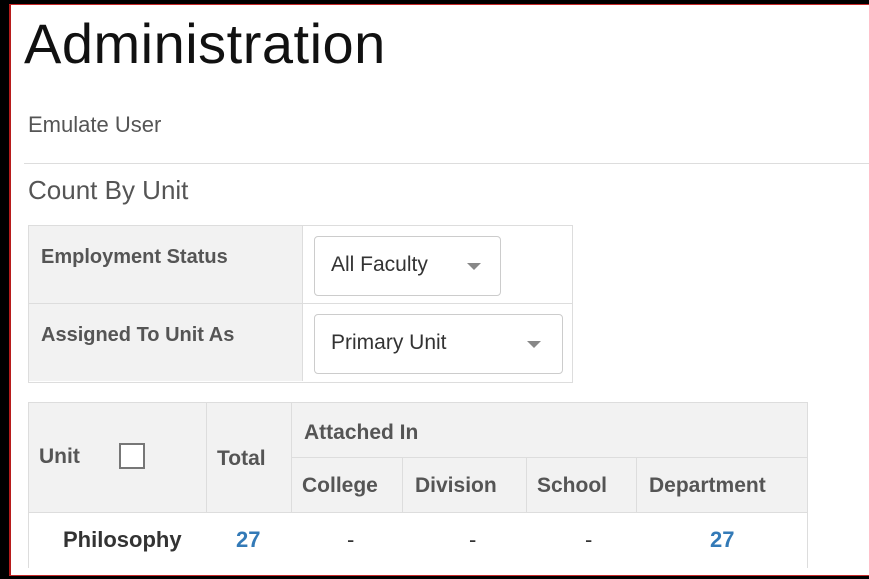  Describe the element at coordinates (439, 575) in the screenshot. I see `frame-red-bottom-line` at that location.